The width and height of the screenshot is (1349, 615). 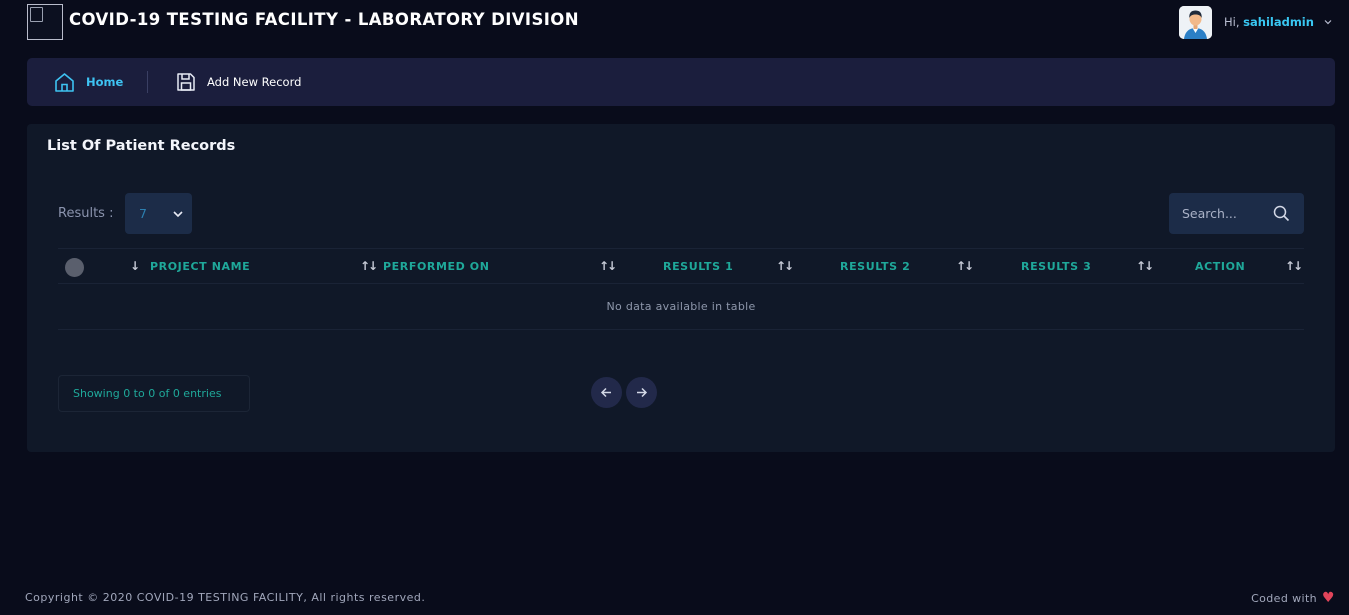 What do you see at coordinates (105, 82) in the screenshot?
I see `nav-home-label: Home` at bounding box center [105, 82].